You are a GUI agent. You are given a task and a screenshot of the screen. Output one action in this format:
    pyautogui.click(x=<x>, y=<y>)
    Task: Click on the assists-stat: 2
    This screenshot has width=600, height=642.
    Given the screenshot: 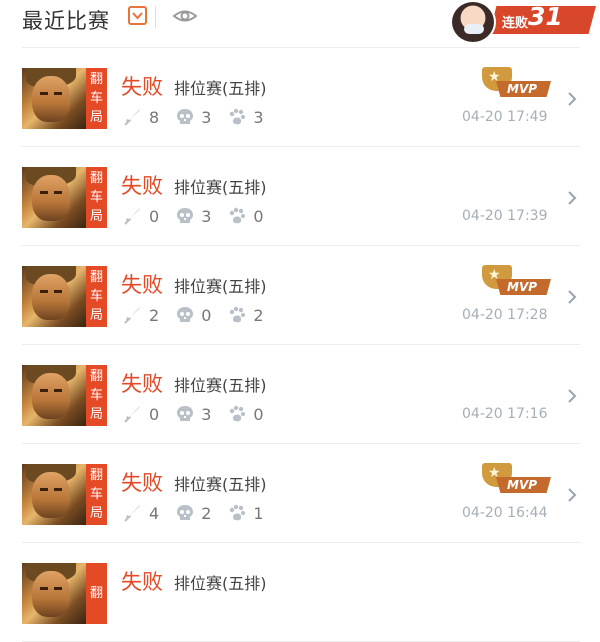 What is the action you would take?
    pyautogui.click(x=245, y=315)
    